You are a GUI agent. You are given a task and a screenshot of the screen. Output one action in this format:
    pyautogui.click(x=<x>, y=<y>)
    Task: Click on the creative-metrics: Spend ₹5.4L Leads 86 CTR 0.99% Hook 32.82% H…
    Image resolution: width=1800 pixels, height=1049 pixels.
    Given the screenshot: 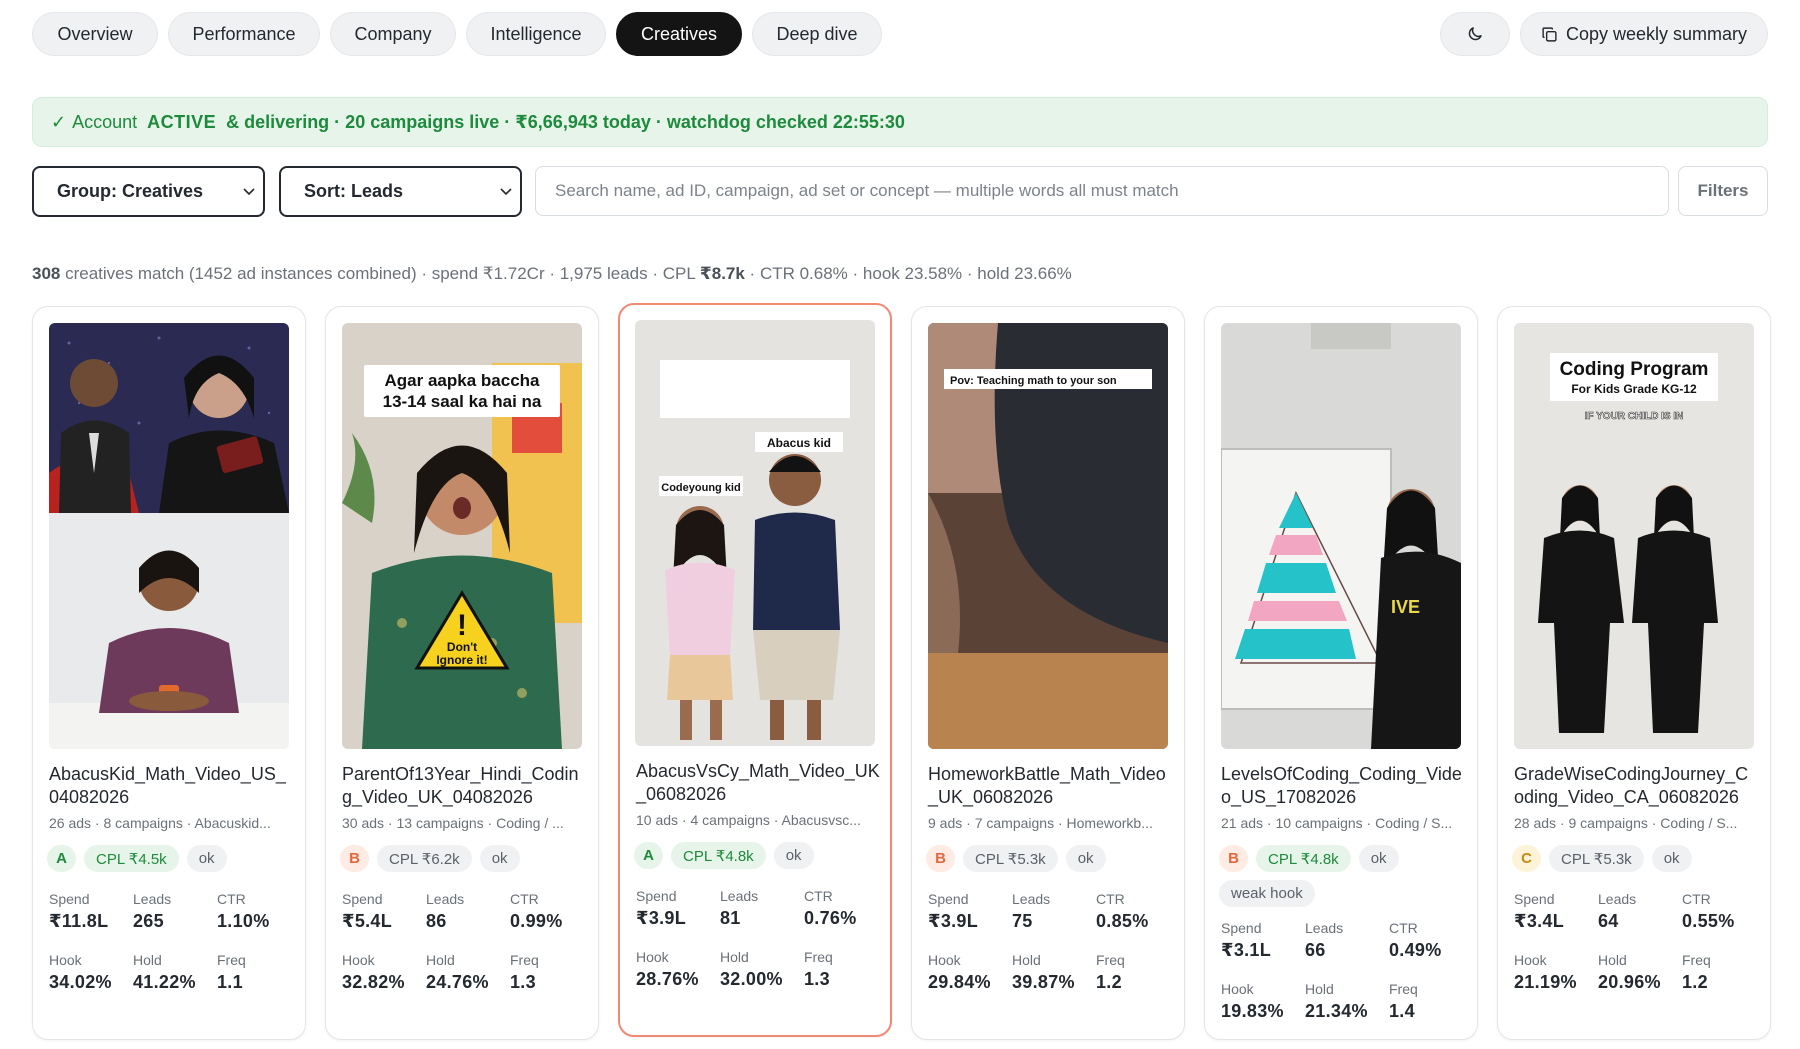 What is the action you would take?
    pyautogui.click(x=462, y=942)
    